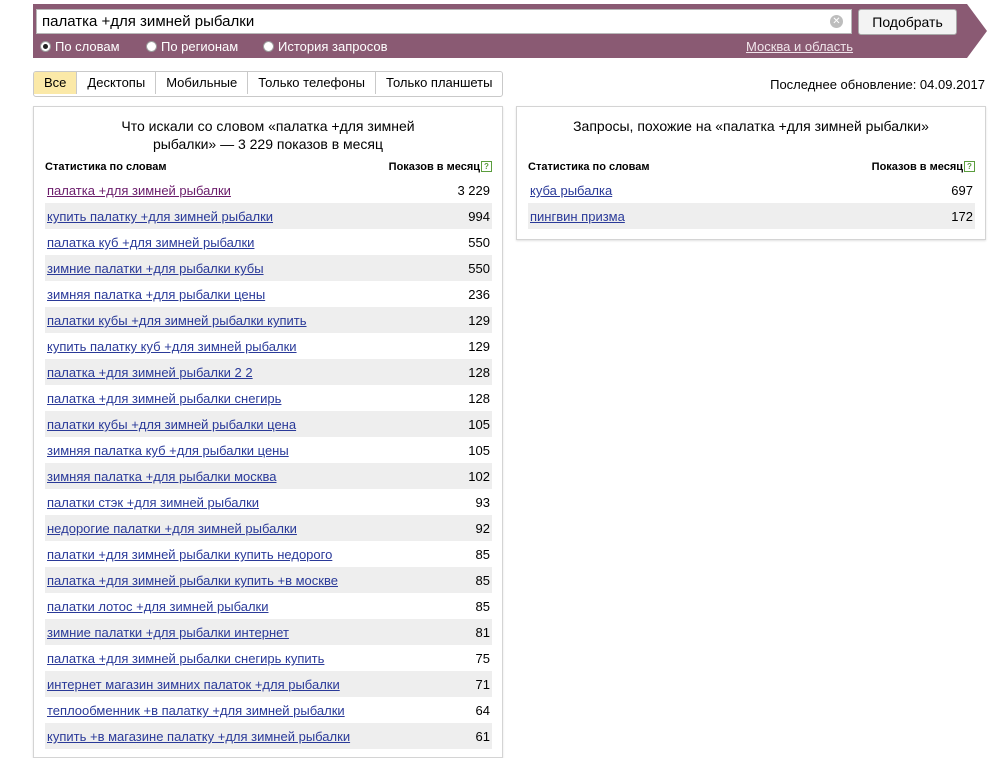  What do you see at coordinates (153, 502) in the screenshot?
I see `query-link: палатки стэк +для зимней рыбалки` at bounding box center [153, 502].